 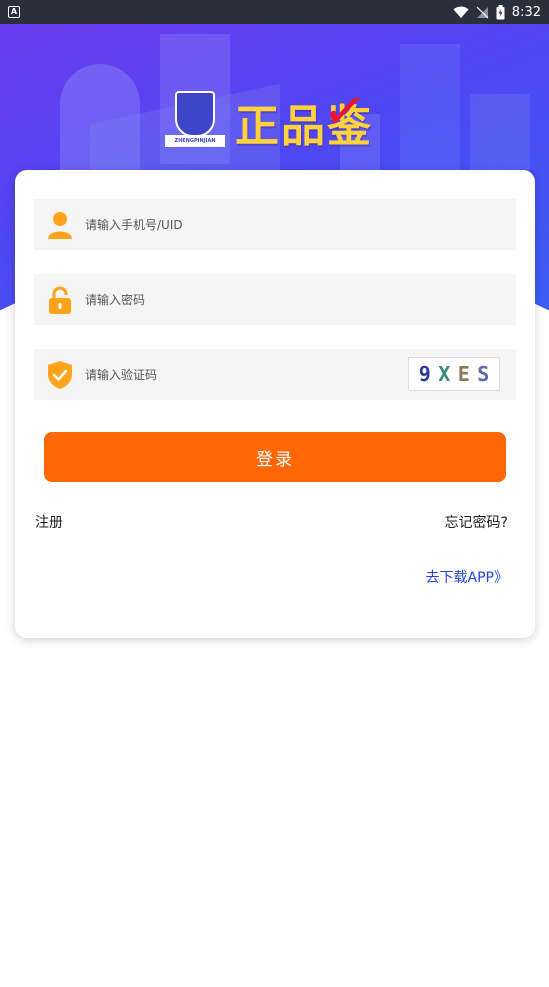 I want to click on password-field: 请输入密码, so click(x=275, y=299).